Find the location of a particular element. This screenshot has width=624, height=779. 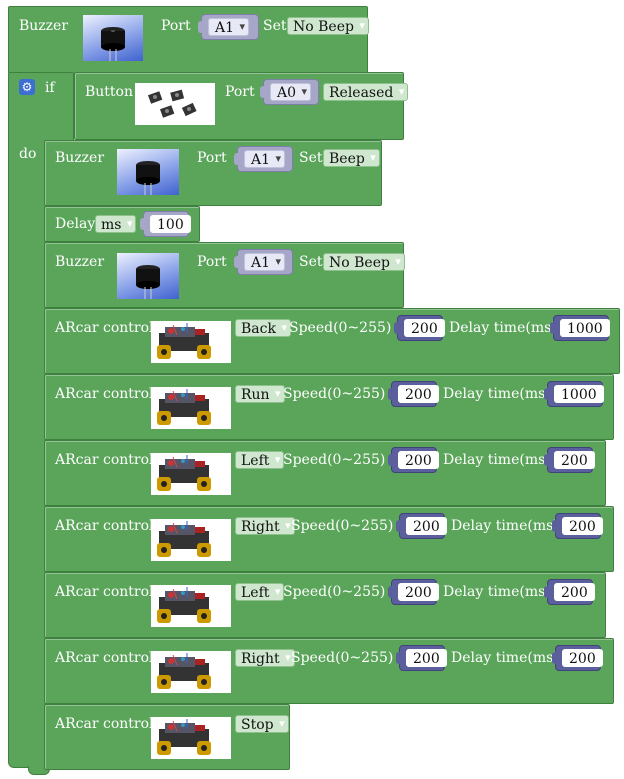

gear-icon: ⚙ is located at coordinates (27, 87).